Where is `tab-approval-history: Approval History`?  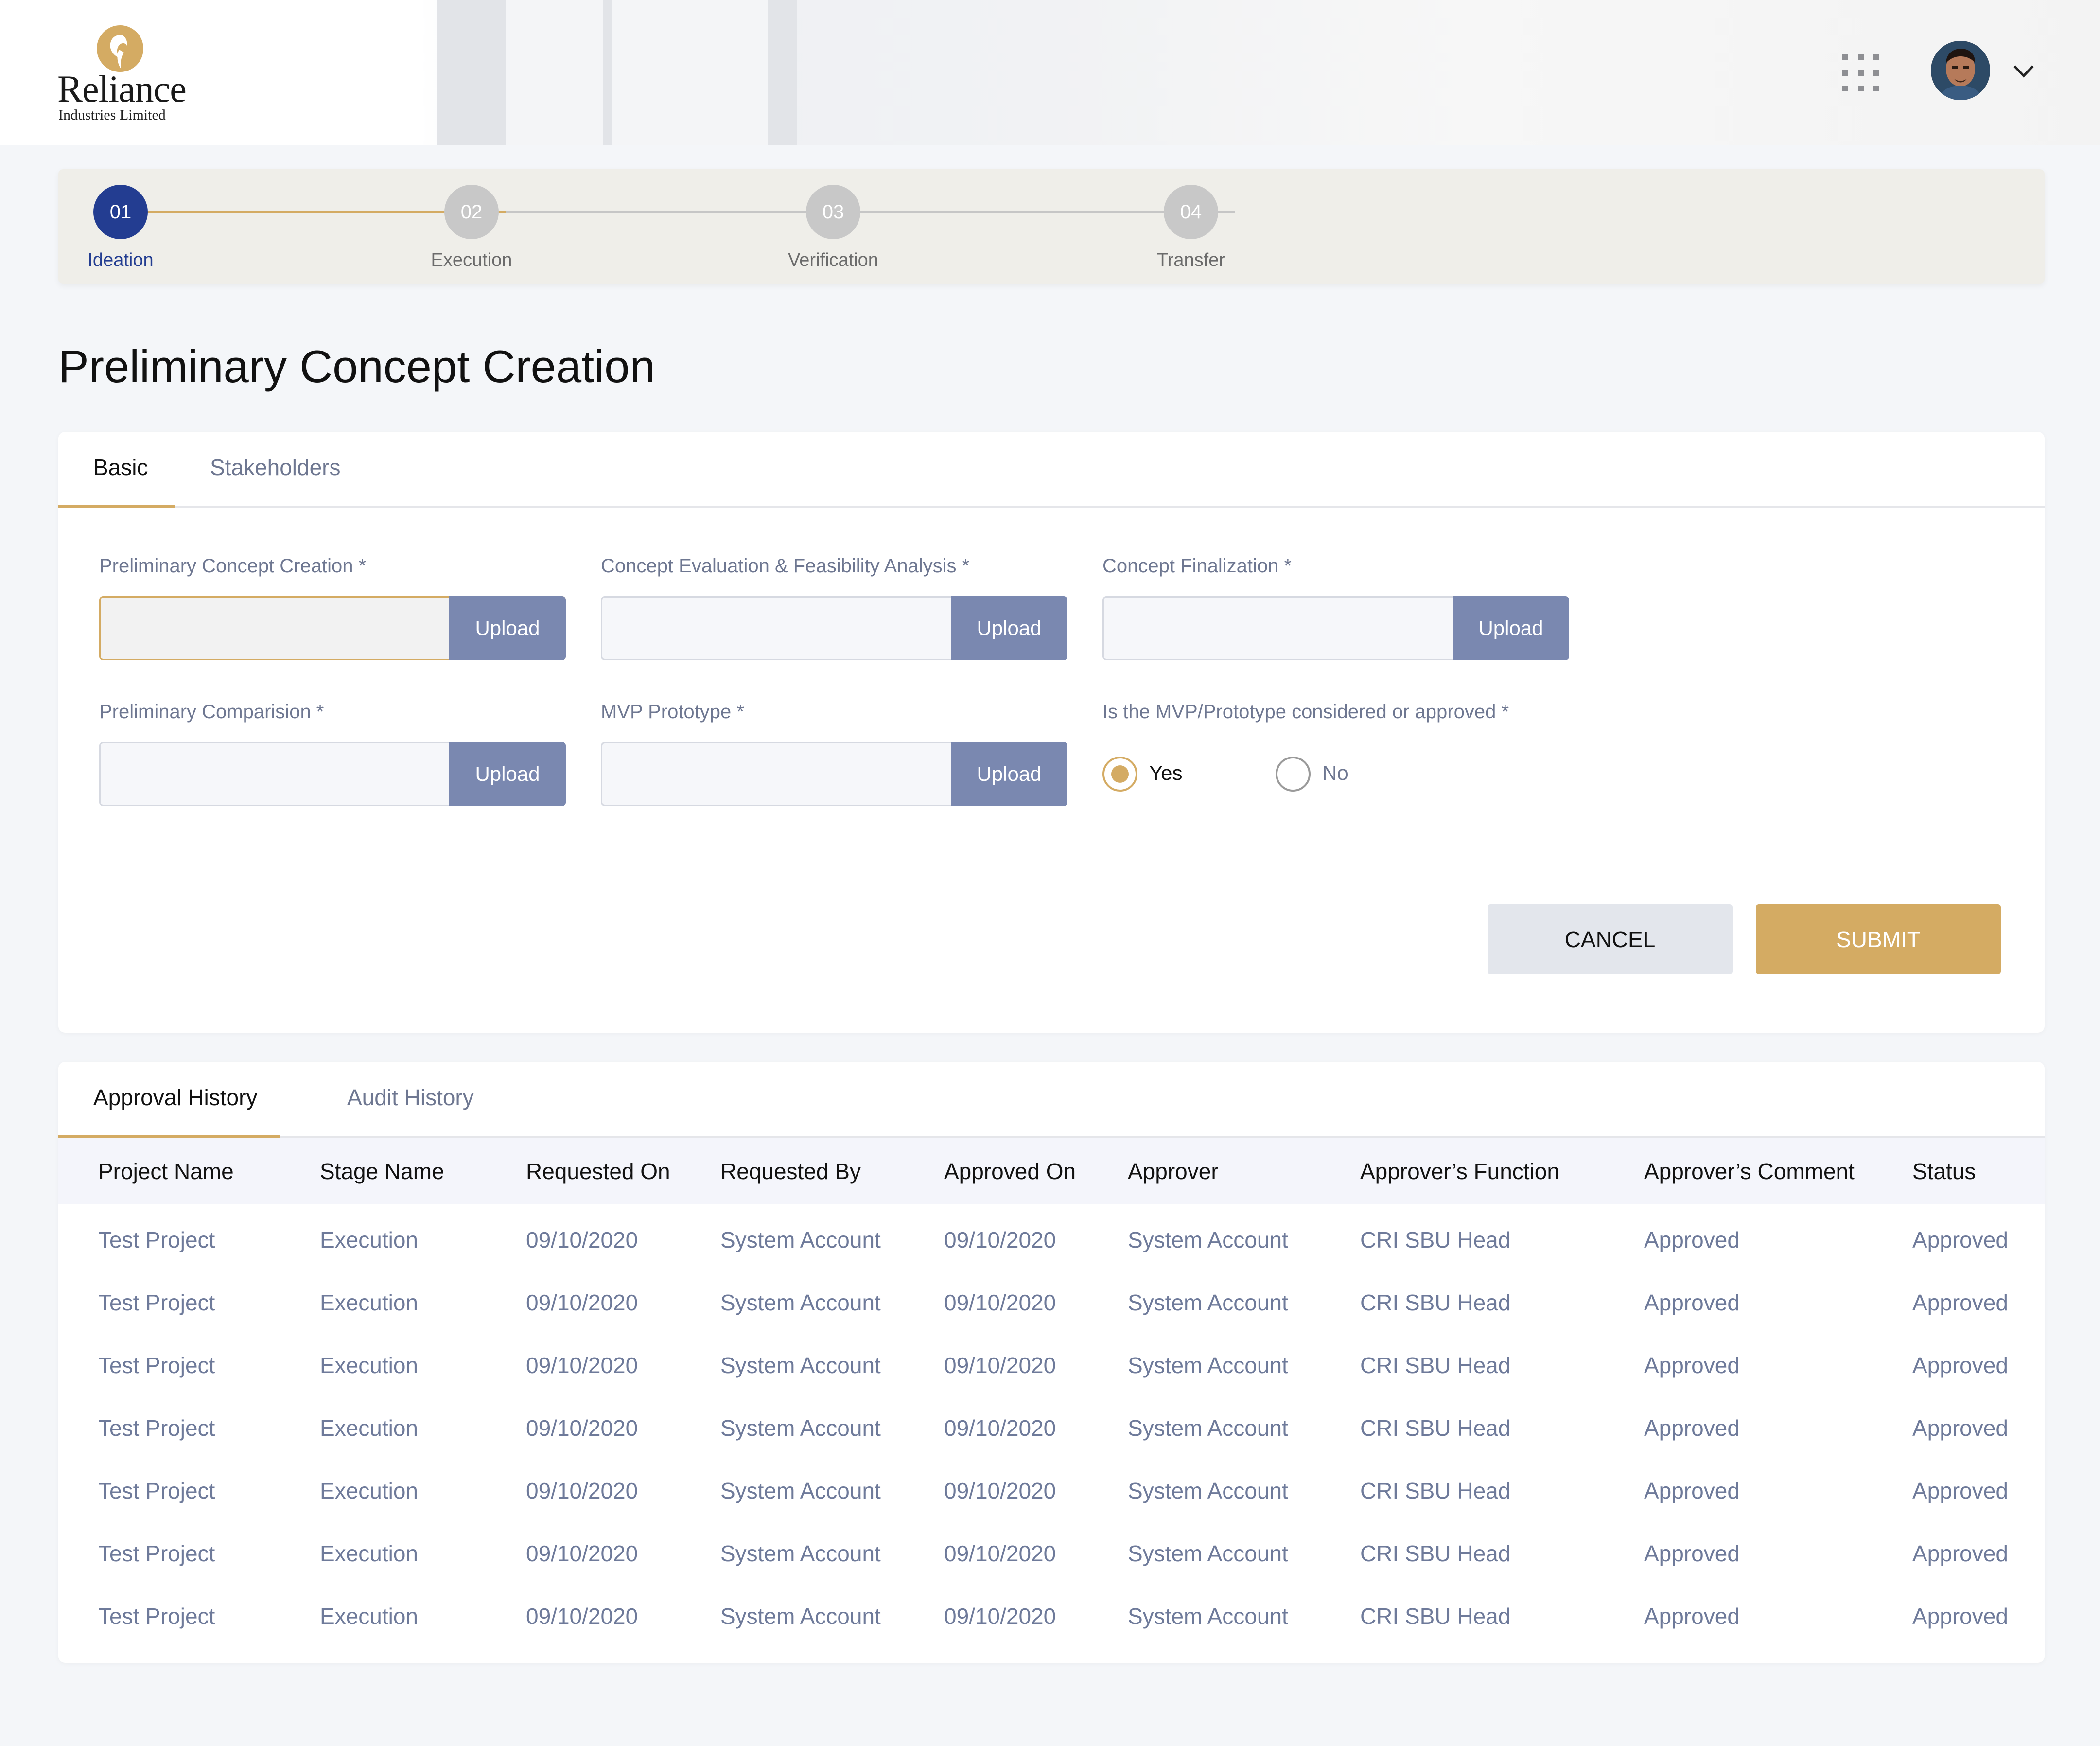
tab-approval-history: Approval History is located at coordinates (175, 1097).